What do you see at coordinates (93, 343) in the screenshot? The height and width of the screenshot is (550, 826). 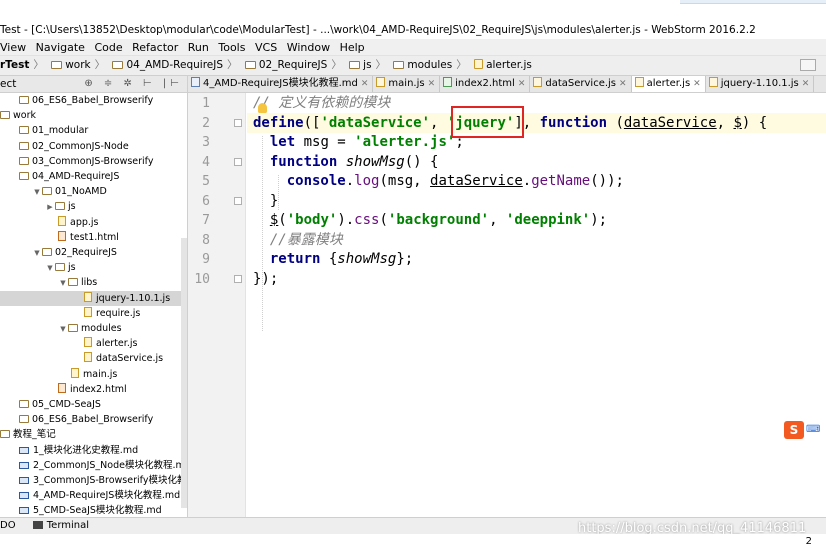 I see `tree-item: alerter.js` at bounding box center [93, 343].